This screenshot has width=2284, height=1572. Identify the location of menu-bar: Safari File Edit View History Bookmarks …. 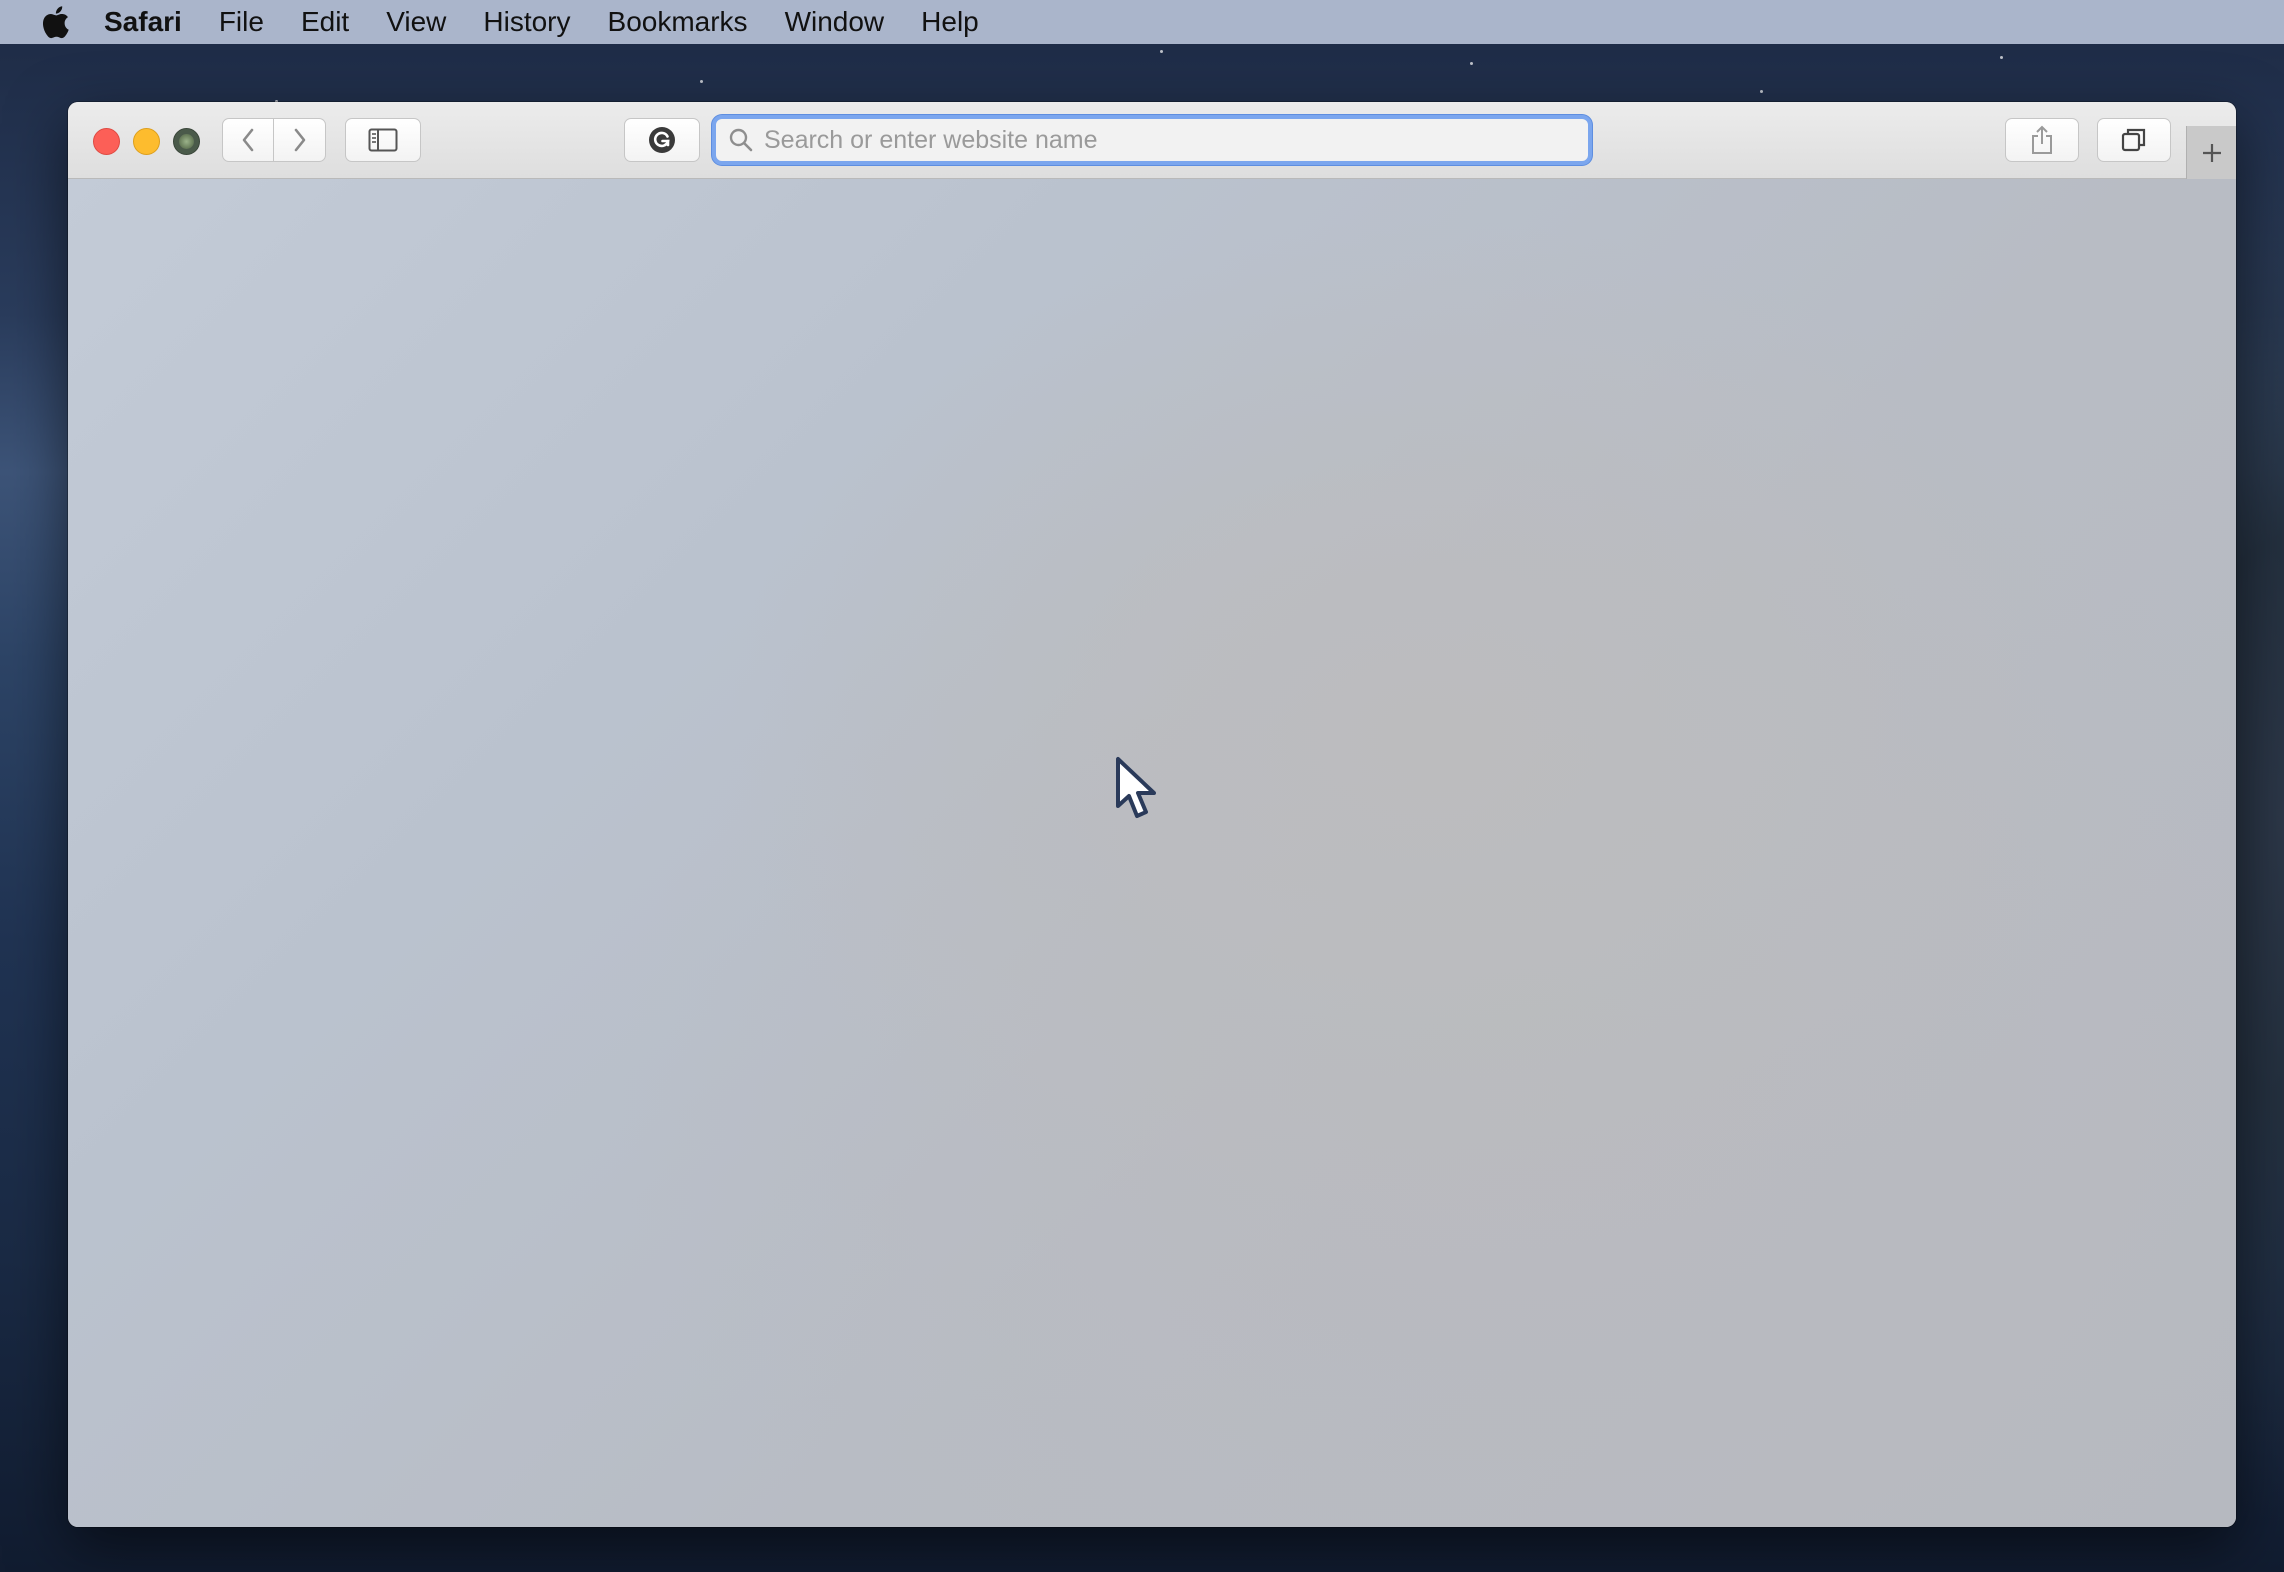
(1142, 22).